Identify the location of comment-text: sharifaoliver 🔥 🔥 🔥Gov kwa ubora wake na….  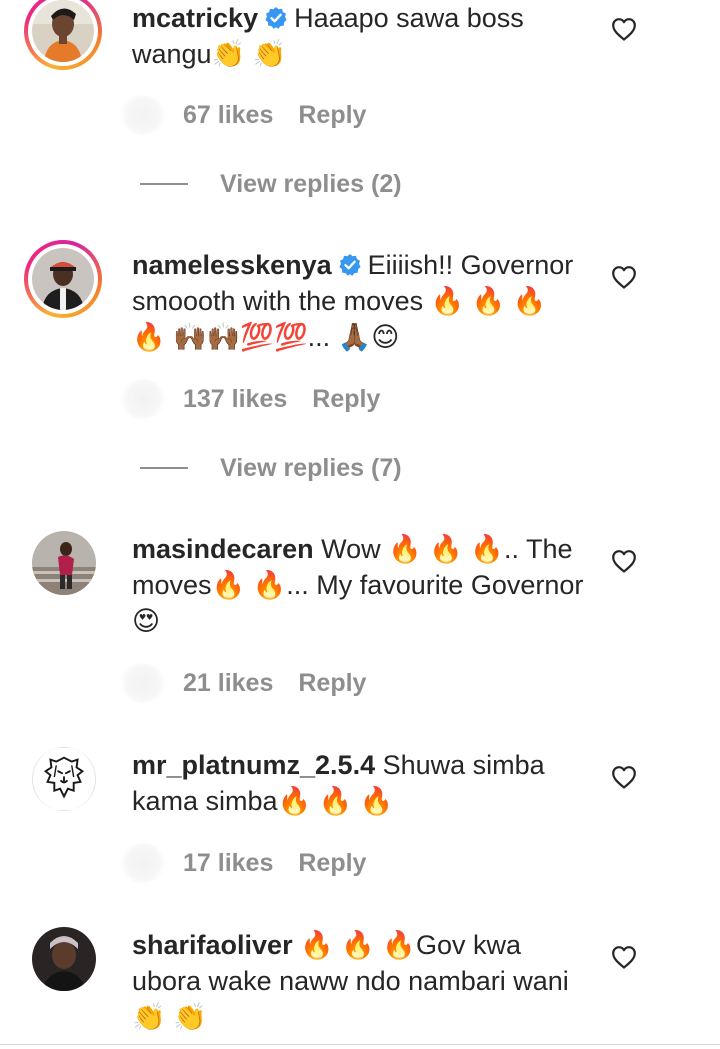
(359, 981).